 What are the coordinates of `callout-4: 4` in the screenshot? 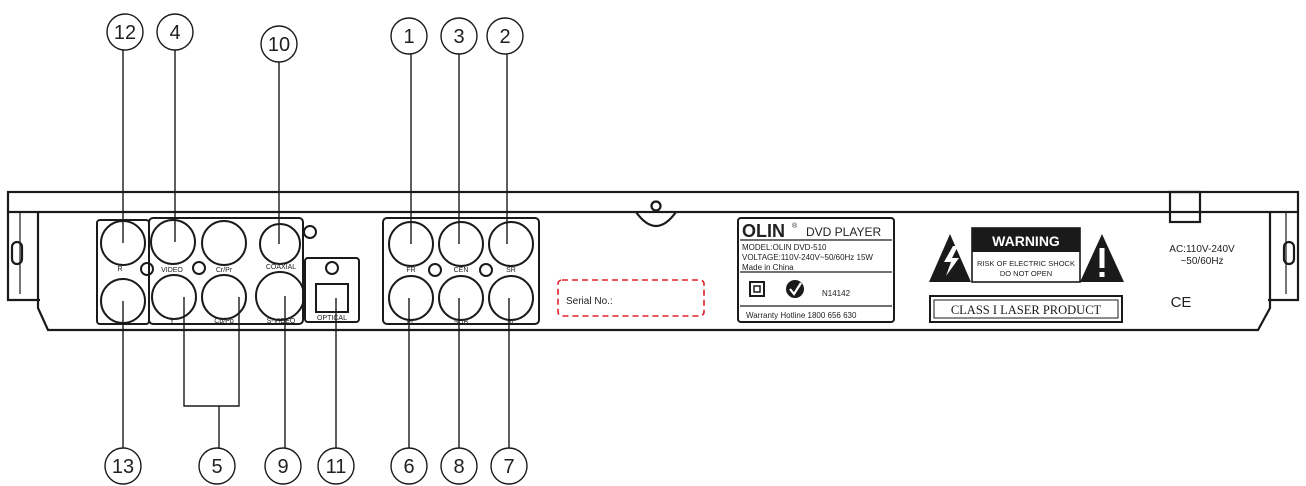 It's located at (174, 33).